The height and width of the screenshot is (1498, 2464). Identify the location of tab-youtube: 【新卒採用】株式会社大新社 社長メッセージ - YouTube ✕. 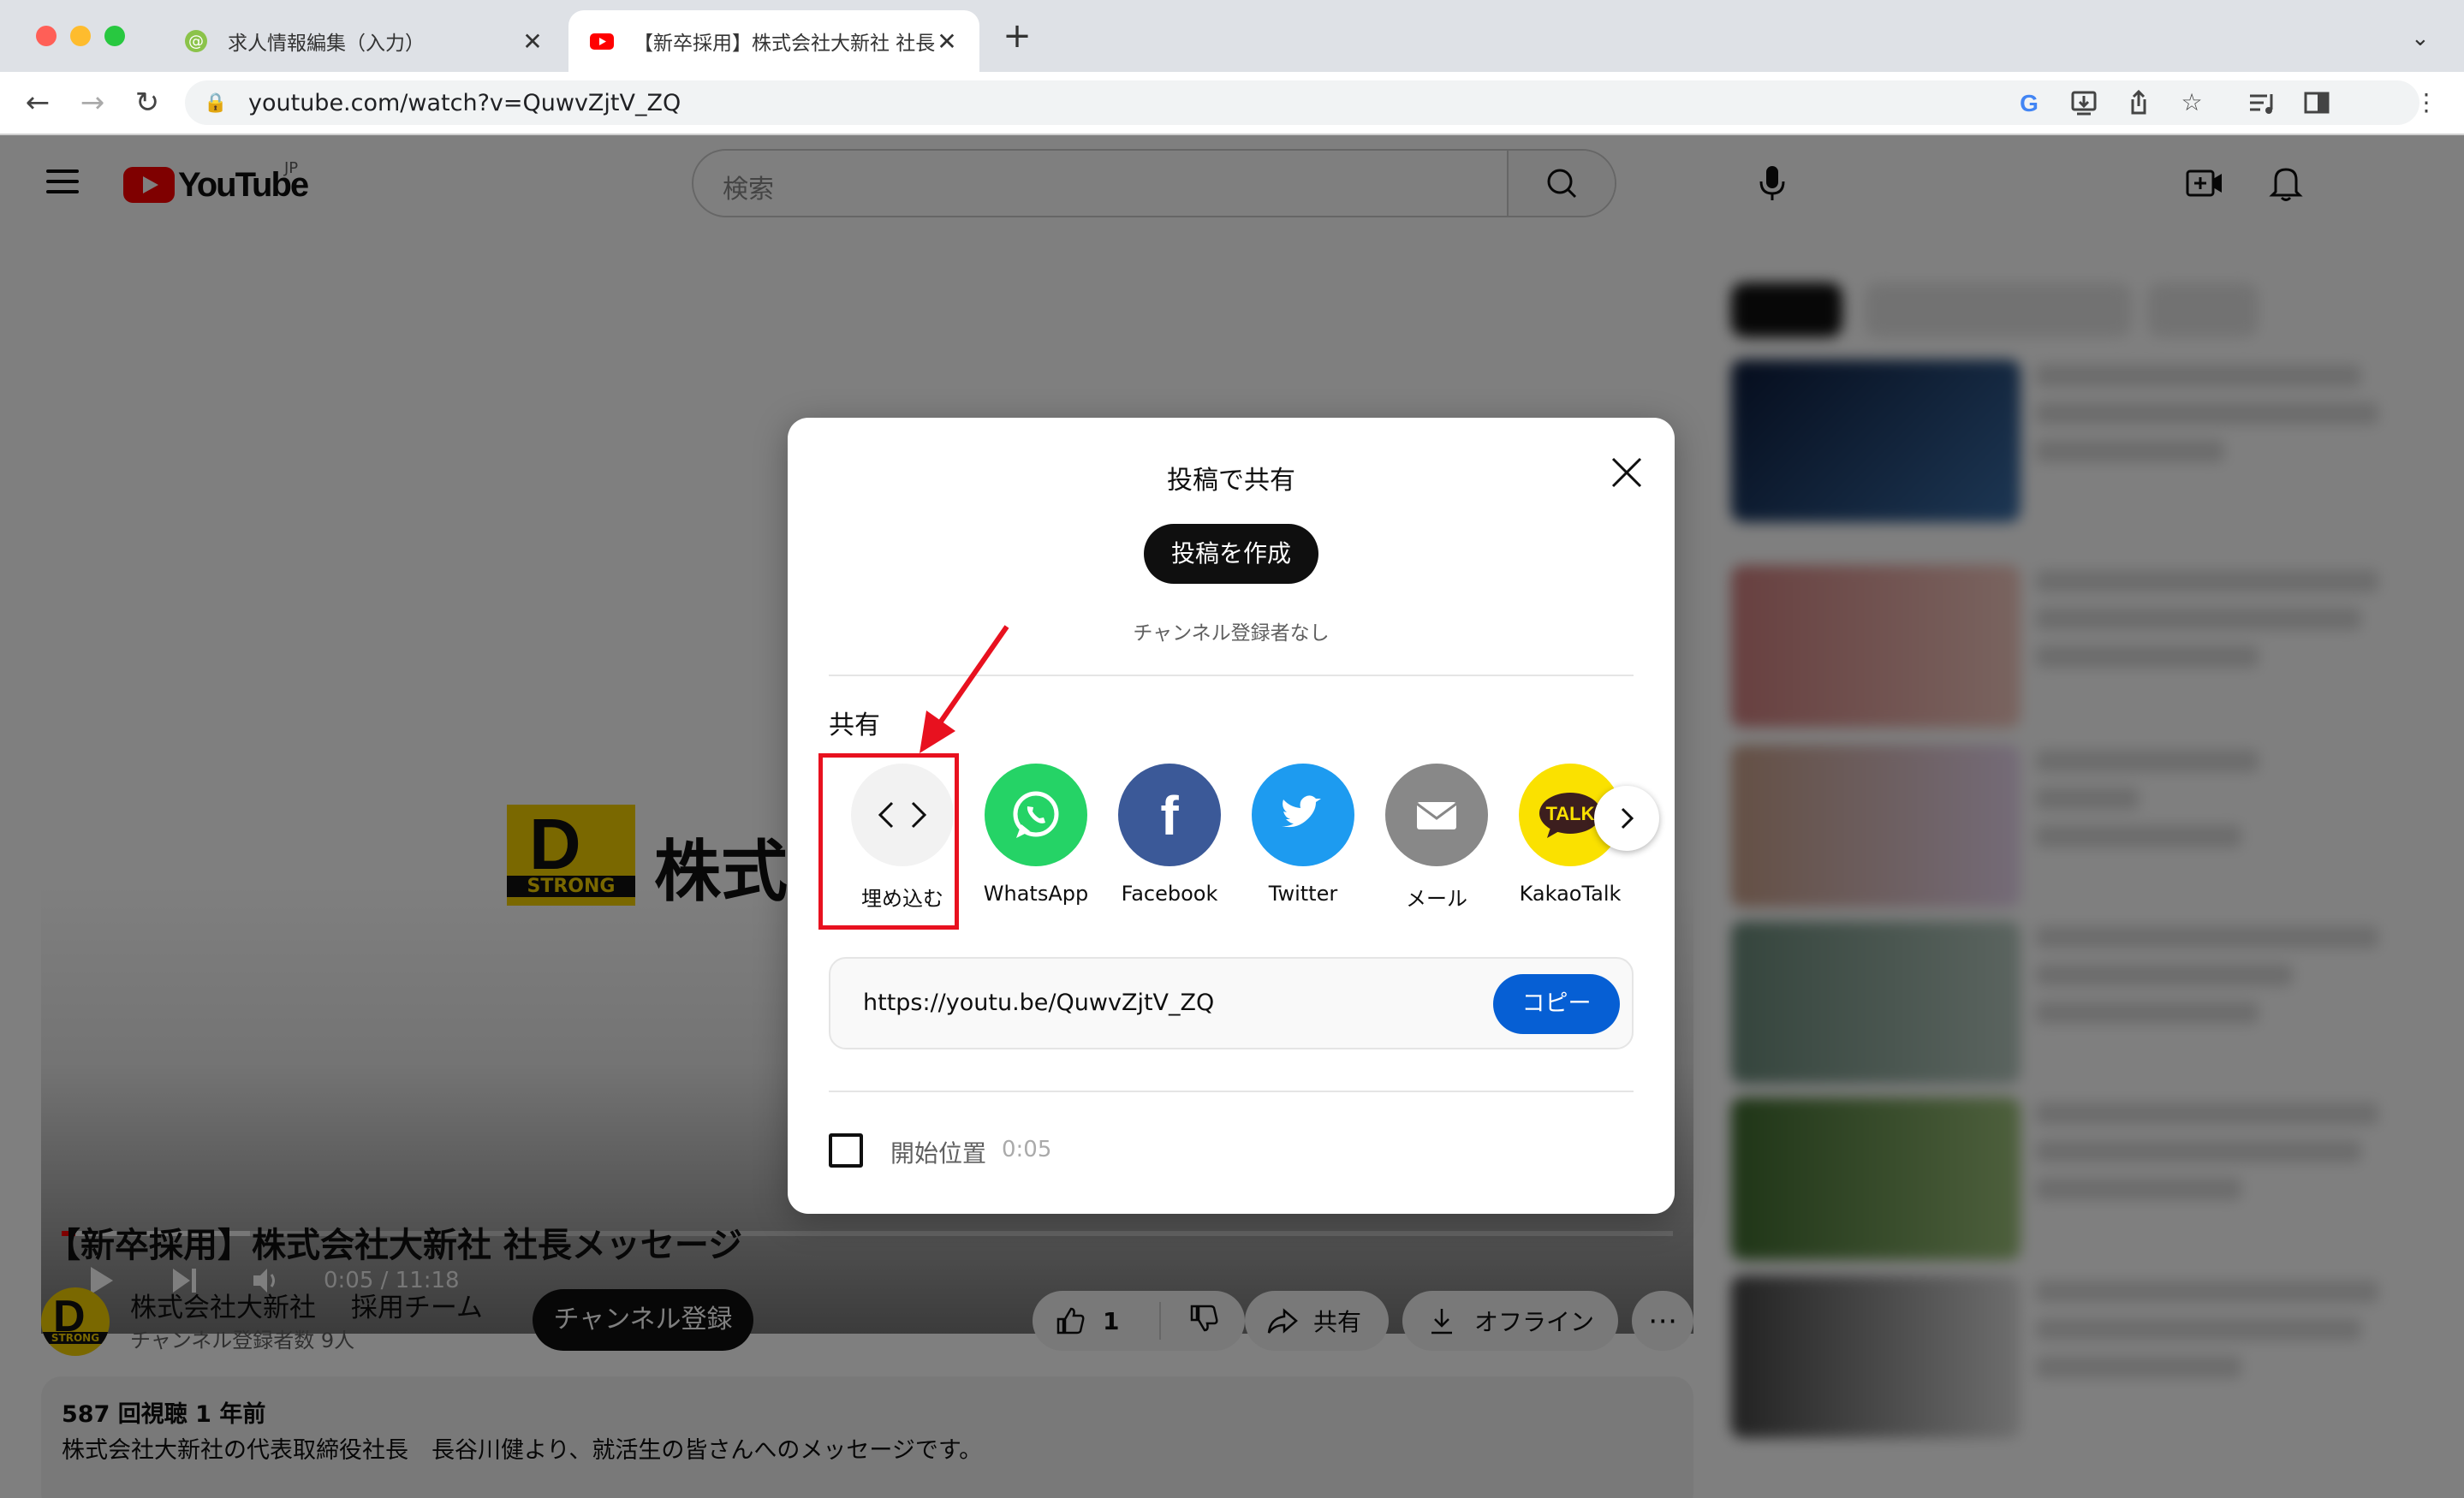
(774, 41).